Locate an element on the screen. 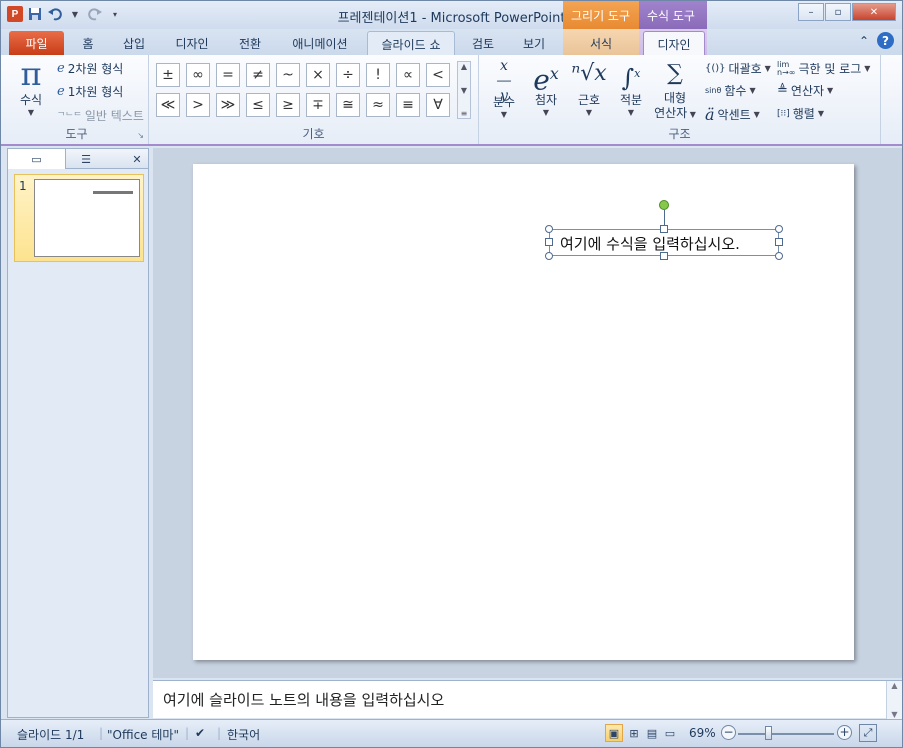  notes-placeholder: 여기에 슬라이드 노트의 내용을 입력하십시오 is located at coordinates (303, 699).